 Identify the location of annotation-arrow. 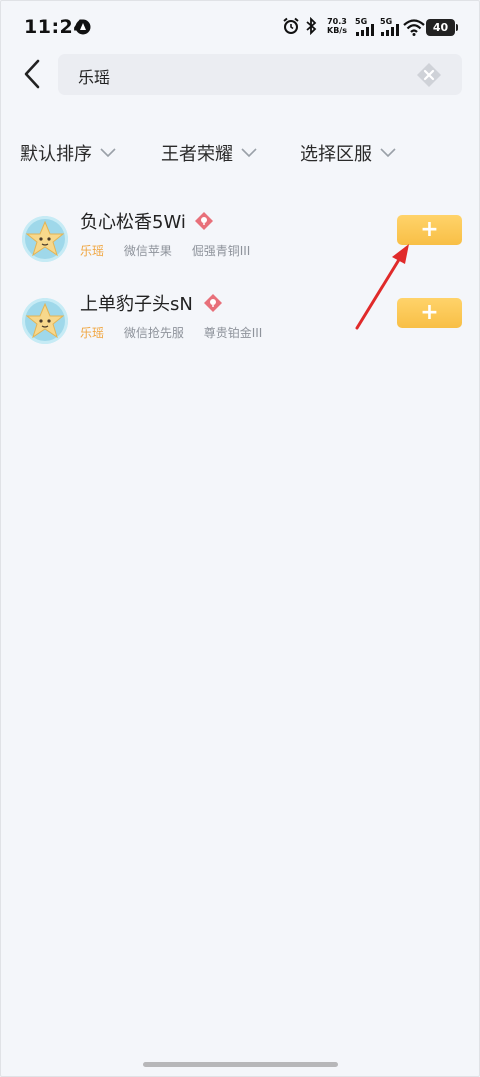
(382, 287).